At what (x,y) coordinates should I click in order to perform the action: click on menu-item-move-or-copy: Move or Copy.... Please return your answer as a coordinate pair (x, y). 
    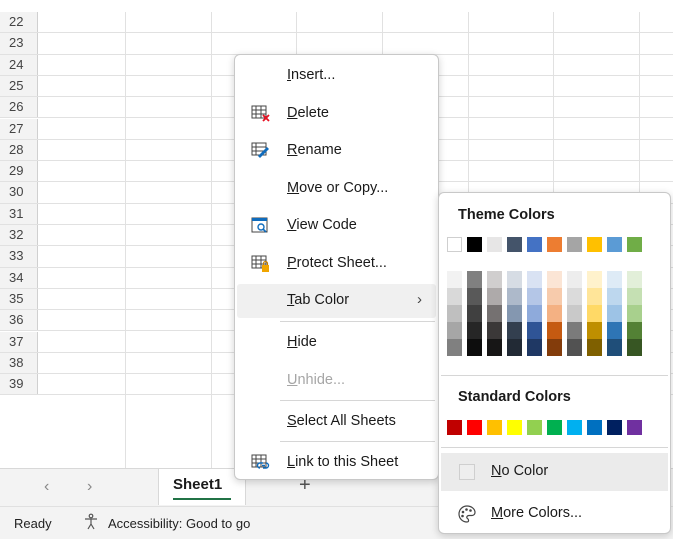
    Looking at the image, I should click on (336, 189).